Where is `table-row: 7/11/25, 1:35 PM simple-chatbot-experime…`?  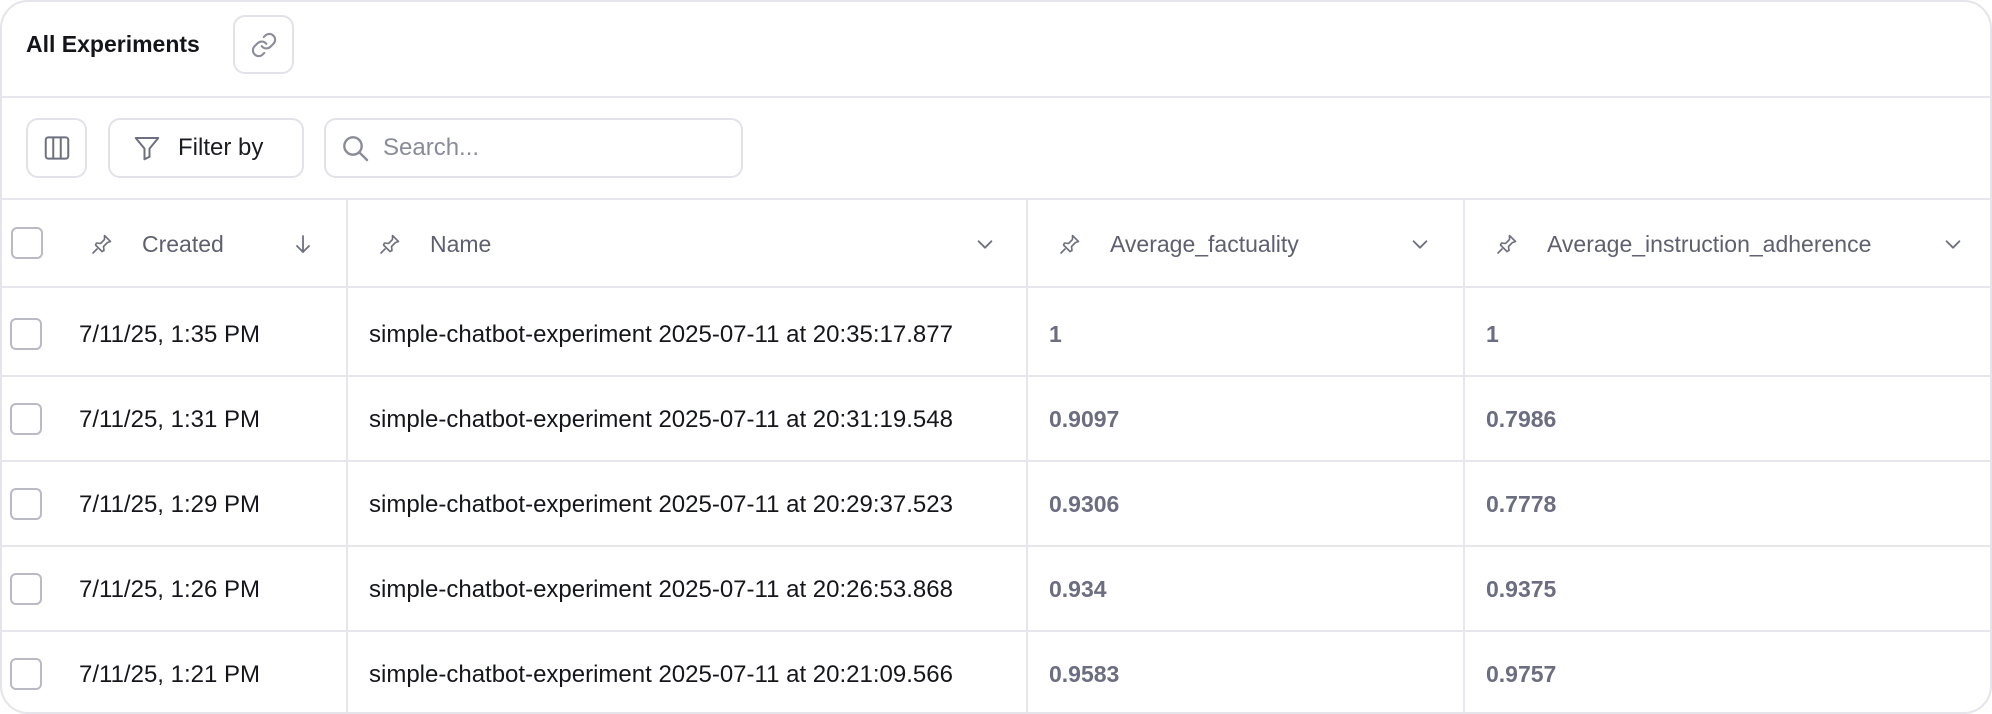 table-row: 7/11/25, 1:35 PM simple-chatbot-experime… is located at coordinates (996, 334).